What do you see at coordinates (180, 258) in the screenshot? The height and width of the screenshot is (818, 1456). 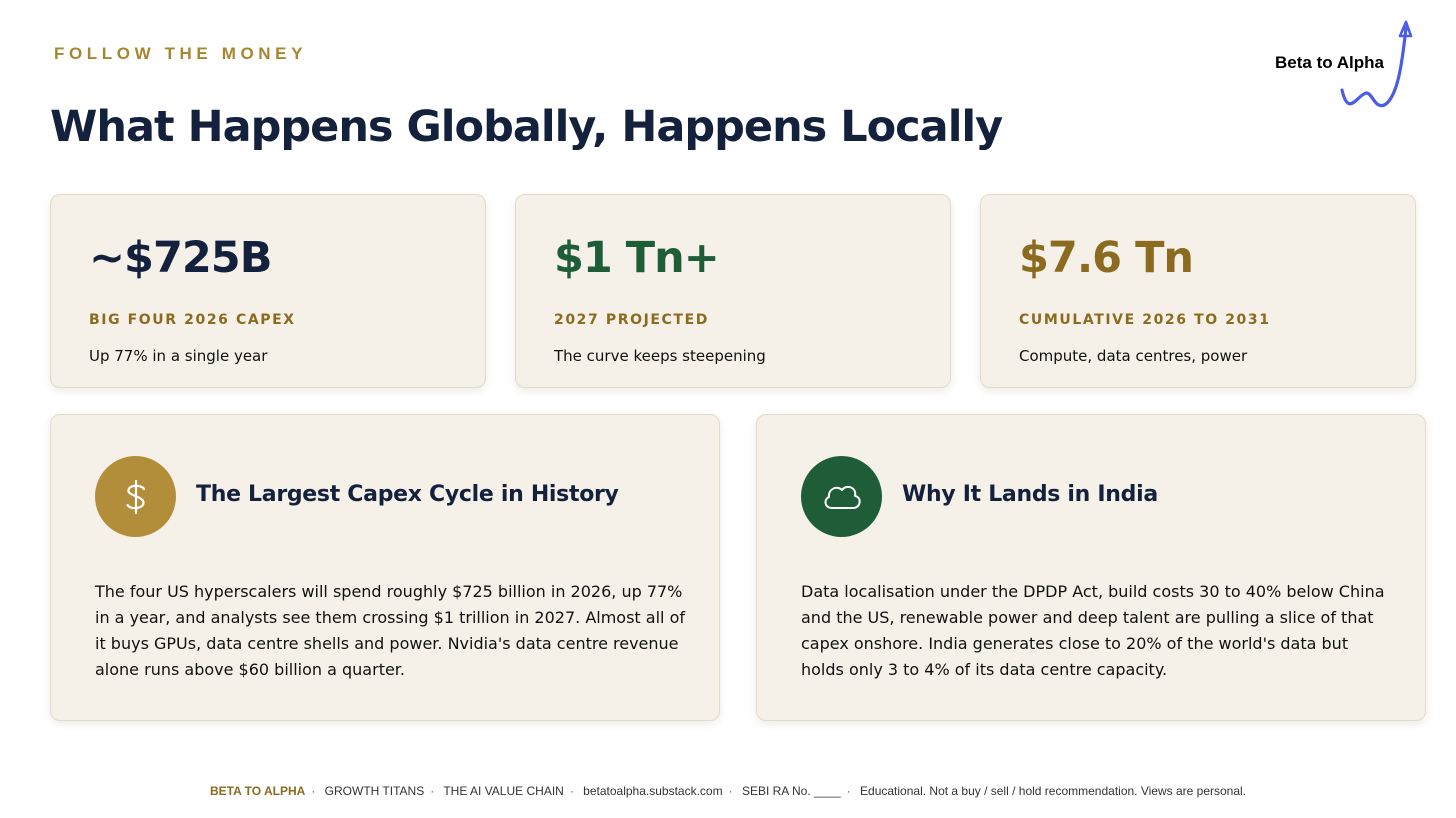 I see `stat-value: ~$725B` at bounding box center [180, 258].